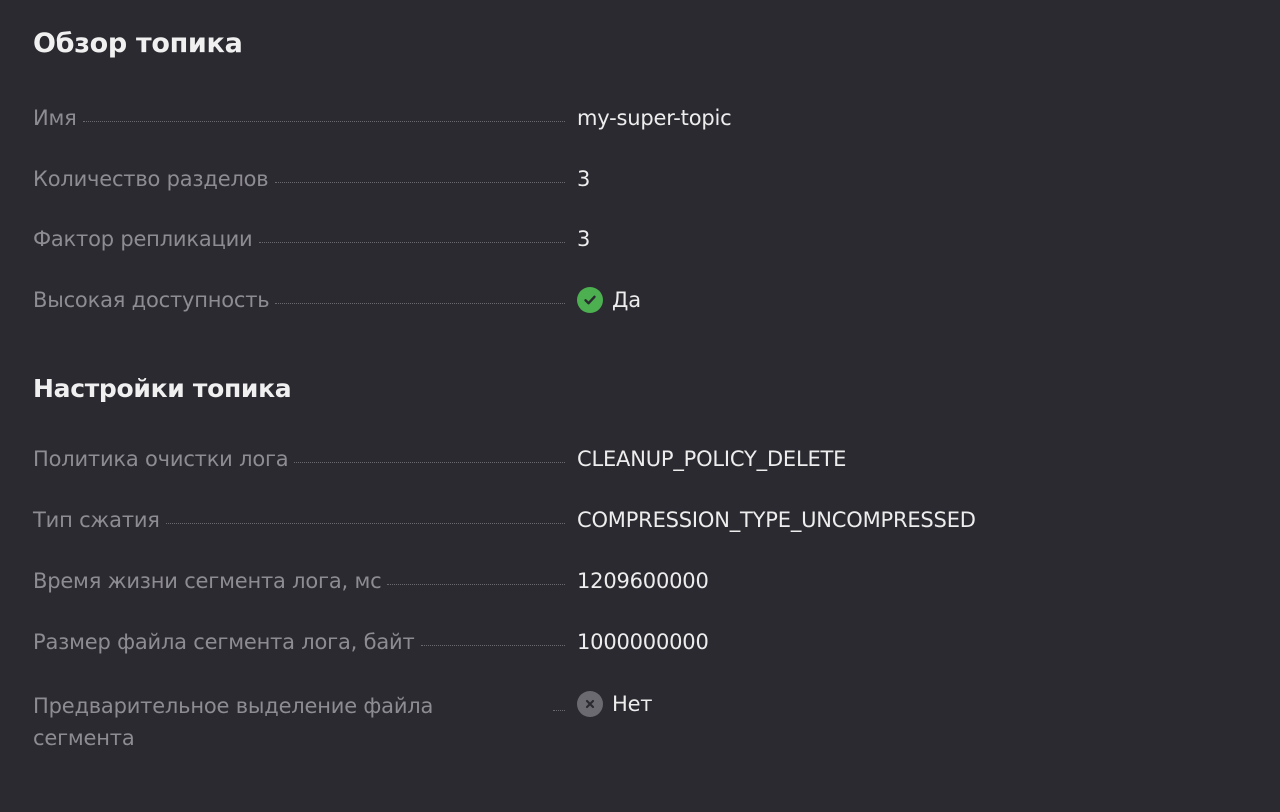  Describe the element at coordinates (55, 118) in the screenshot. I see `field-label: Имя` at that location.